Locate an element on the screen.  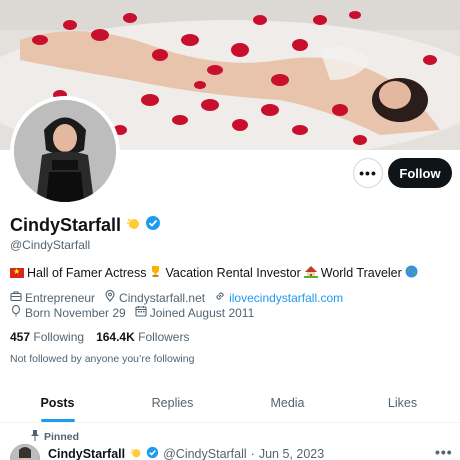
followers-link: 164.4K Followers is located at coordinates (142, 337).